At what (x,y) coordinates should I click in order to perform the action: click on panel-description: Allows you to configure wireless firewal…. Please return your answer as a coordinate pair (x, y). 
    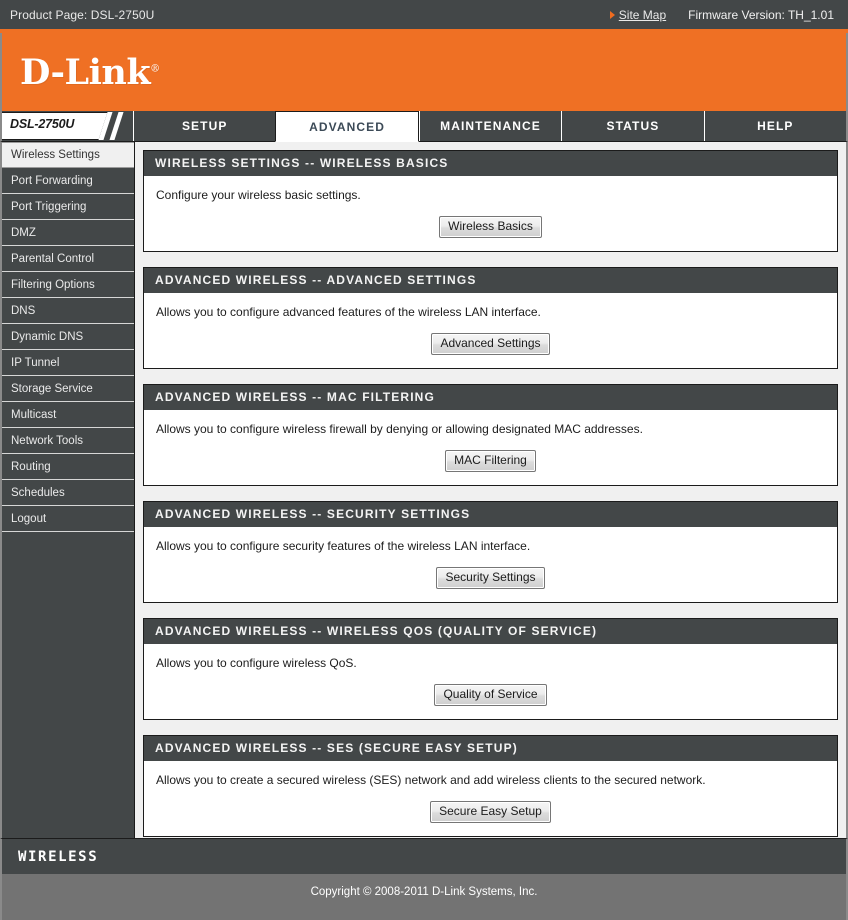
    Looking at the image, I should click on (399, 429).